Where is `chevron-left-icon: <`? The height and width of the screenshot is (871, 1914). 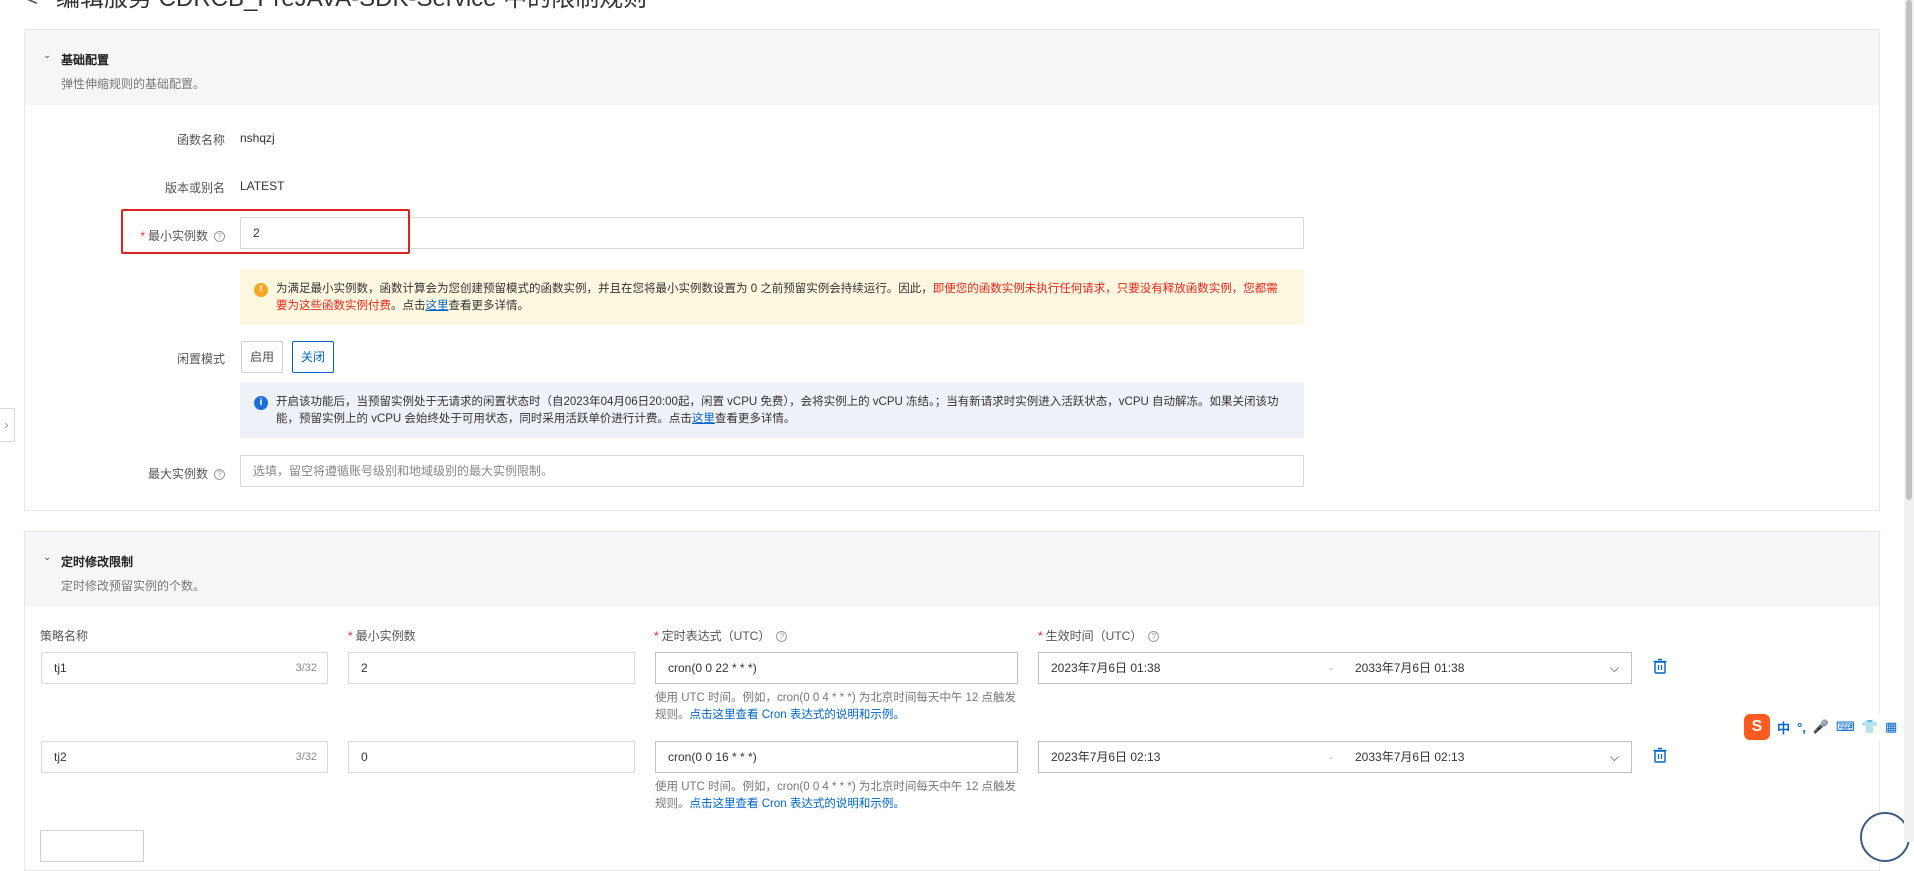
chevron-left-icon: < is located at coordinates (40, 7).